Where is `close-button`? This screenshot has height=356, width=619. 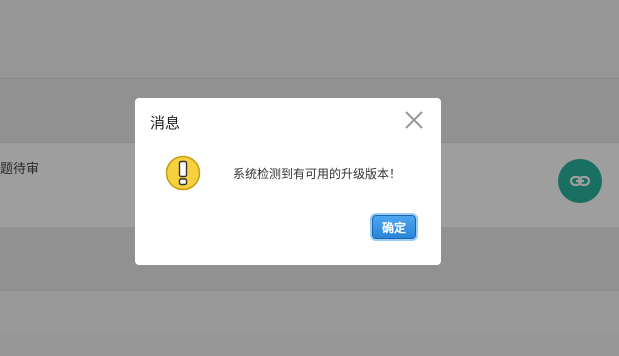
close-button is located at coordinates (414, 120).